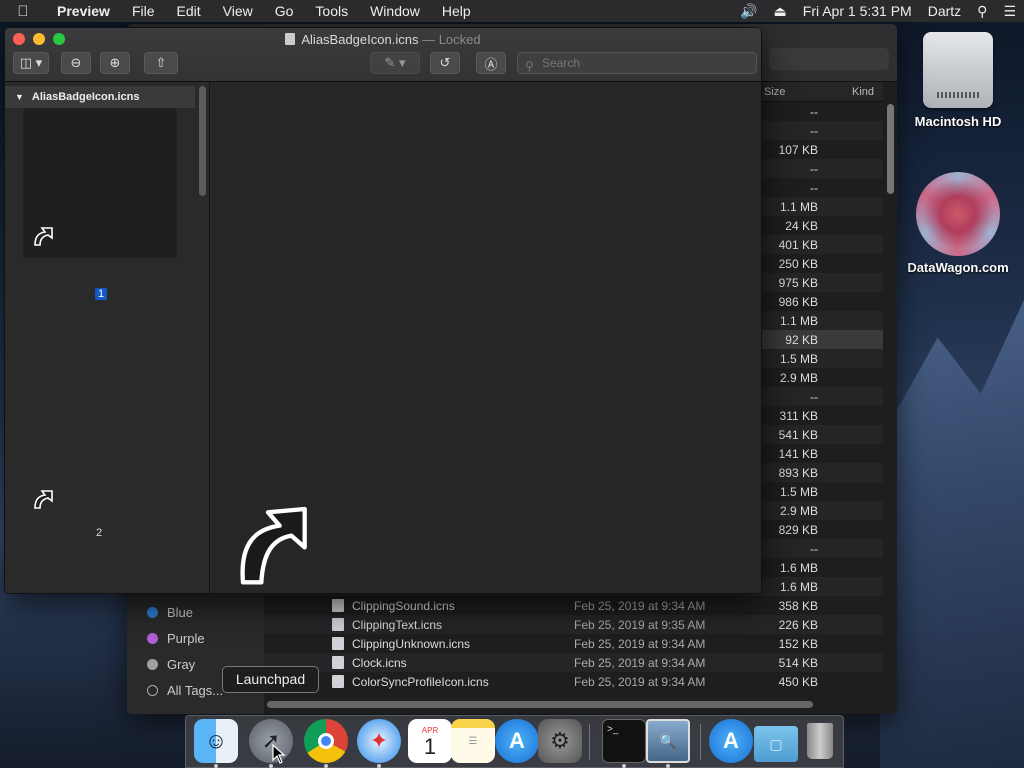 Image resolution: width=1024 pixels, height=768 pixels. What do you see at coordinates (326, 741) in the screenshot?
I see `dock-chrome` at bounding box center [326, 741].